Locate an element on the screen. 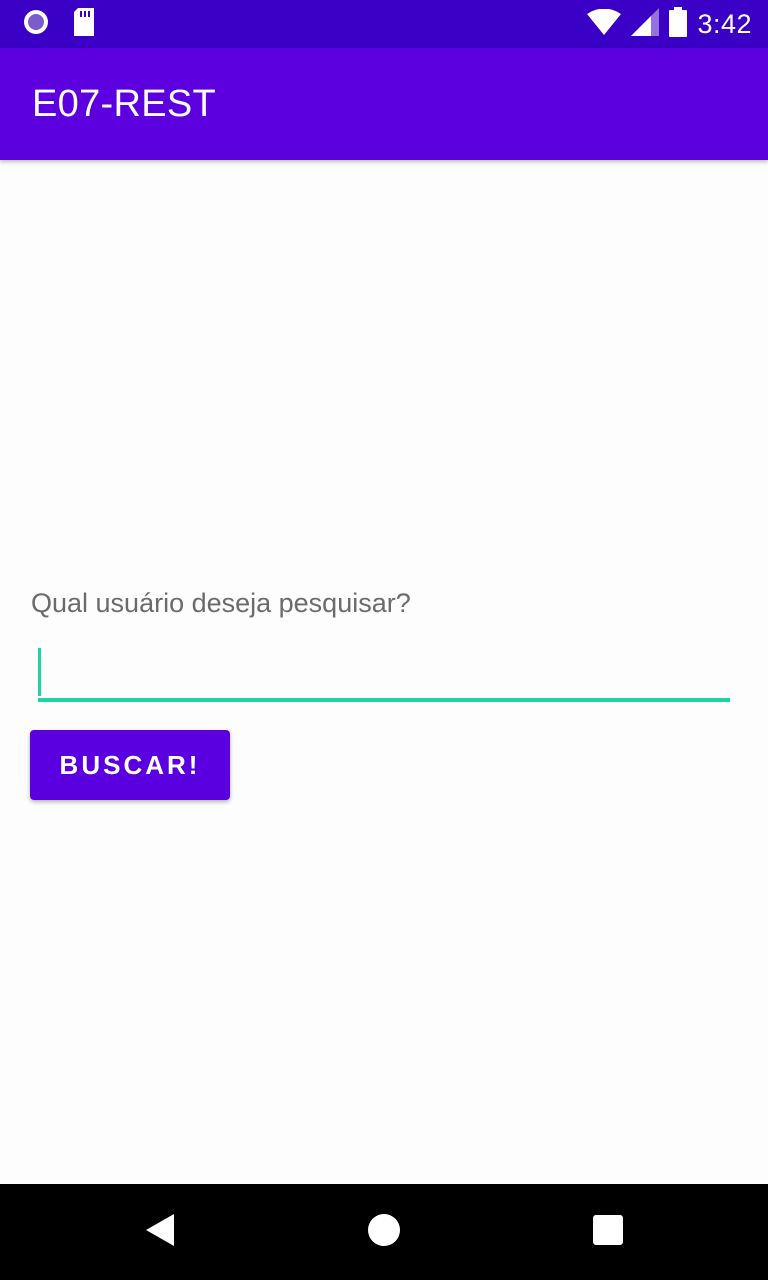 The image size is (768, 1280). input-underline is located at coordinates (384, 700).